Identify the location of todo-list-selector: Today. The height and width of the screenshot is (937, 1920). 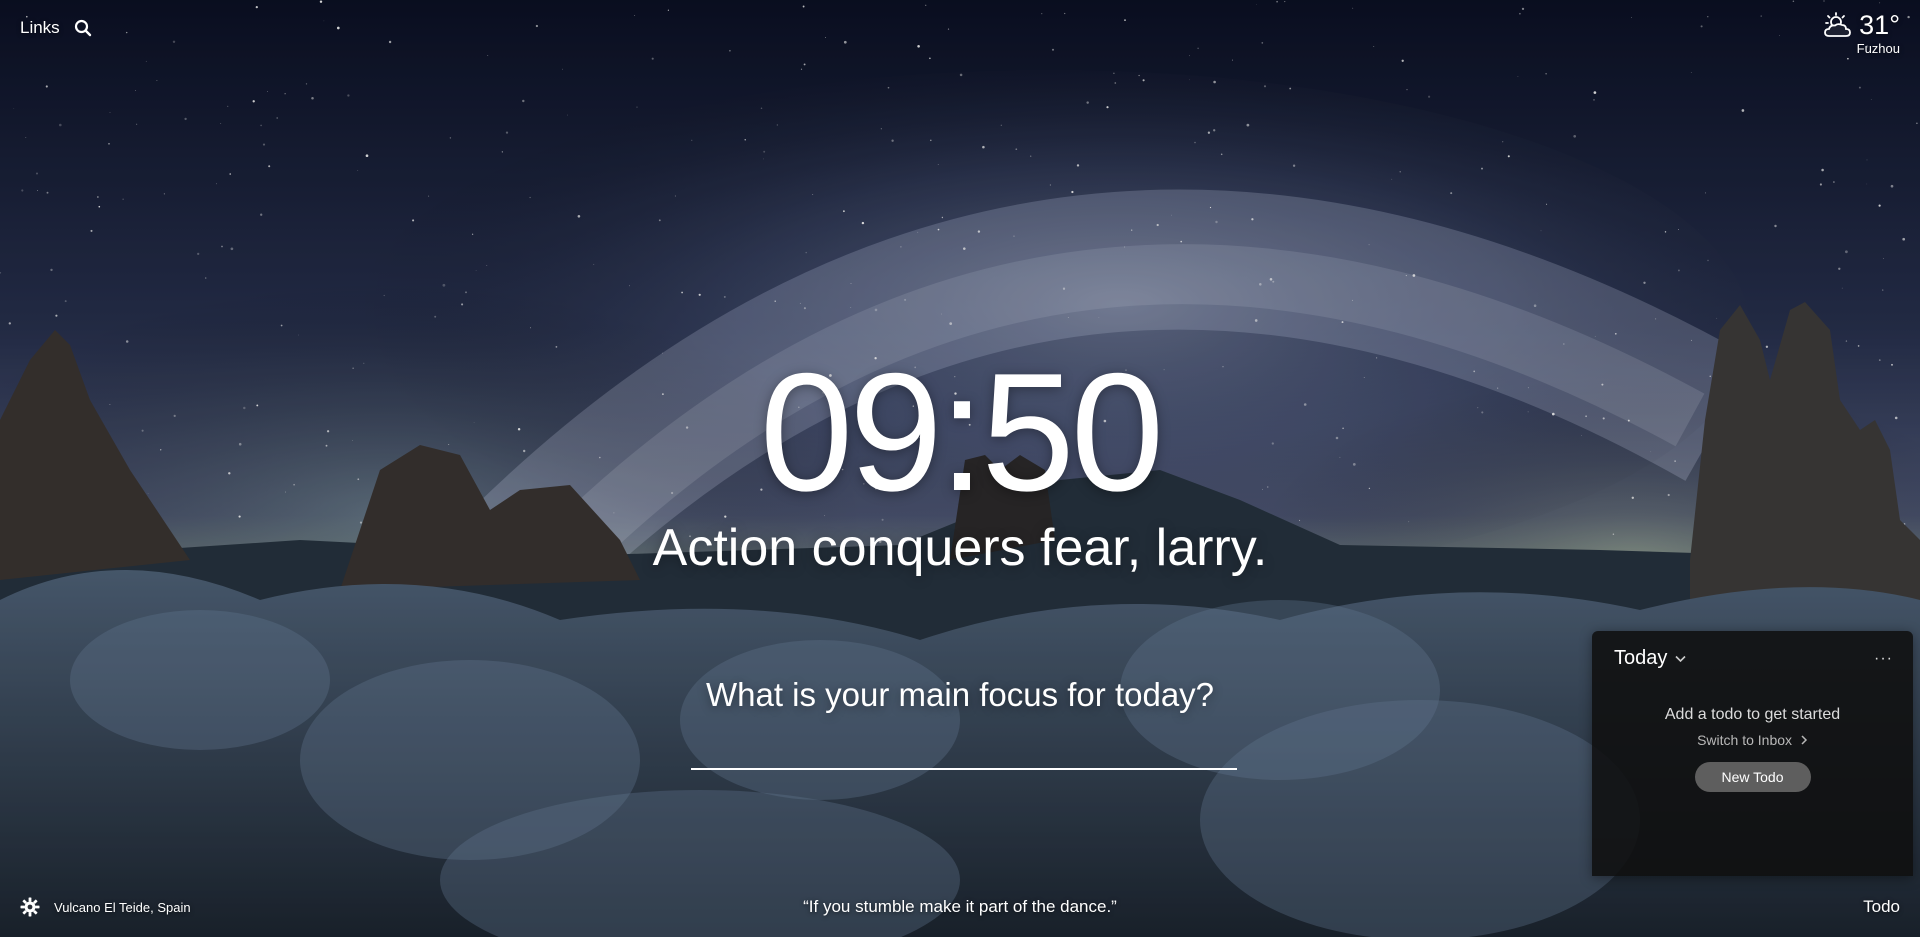
(1650, 658).